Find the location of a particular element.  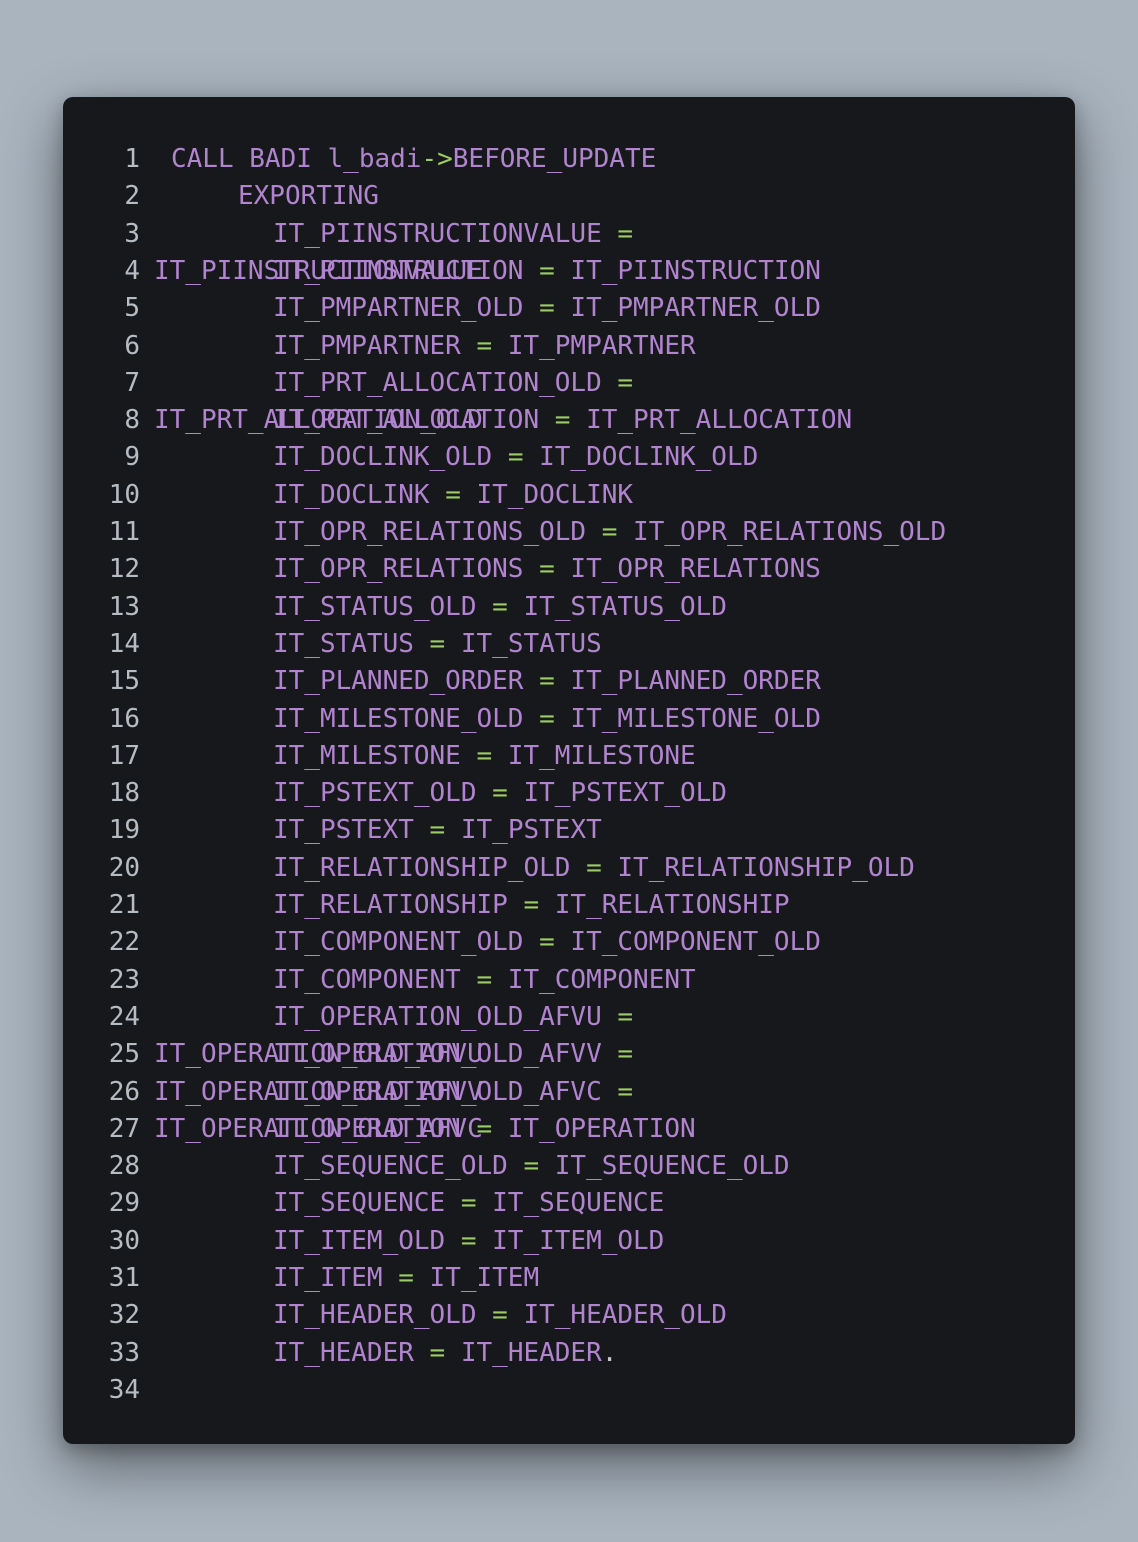

code-line: 15 IT_PLANNED_ORDER = IT_PLANNED_ORDER is located at coordinates (569, 681).